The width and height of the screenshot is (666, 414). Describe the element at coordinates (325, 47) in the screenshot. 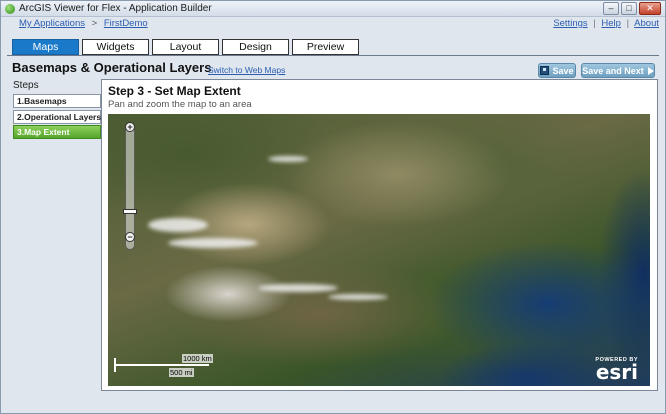

I see `tab-preview: Preview` at that location.